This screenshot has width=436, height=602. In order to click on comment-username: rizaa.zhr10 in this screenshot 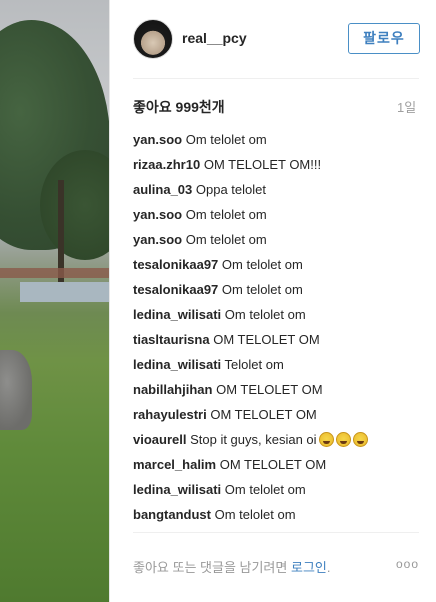, I will do `click(166, 164)`.